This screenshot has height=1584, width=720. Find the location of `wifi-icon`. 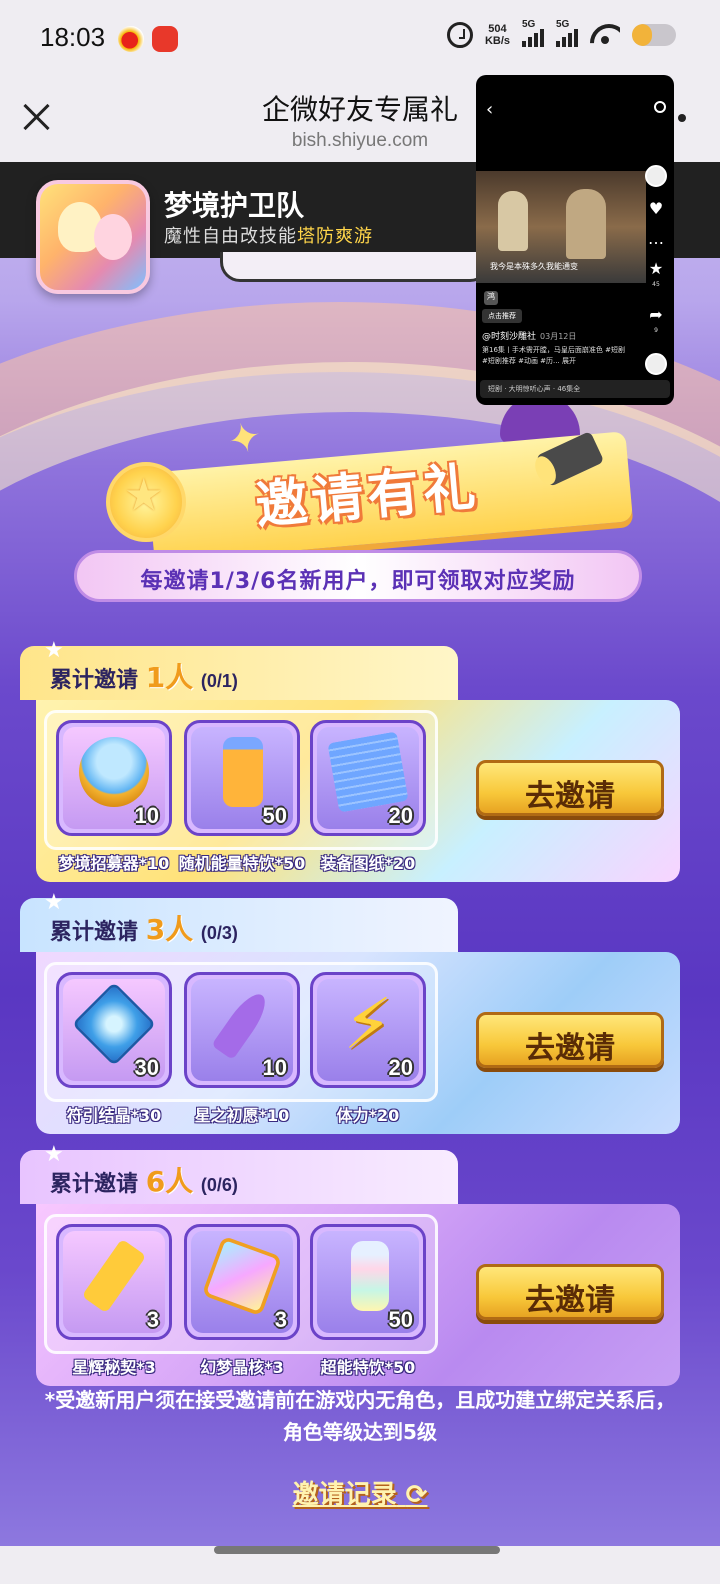

wifi-icon is located at coordinates (605, 35).